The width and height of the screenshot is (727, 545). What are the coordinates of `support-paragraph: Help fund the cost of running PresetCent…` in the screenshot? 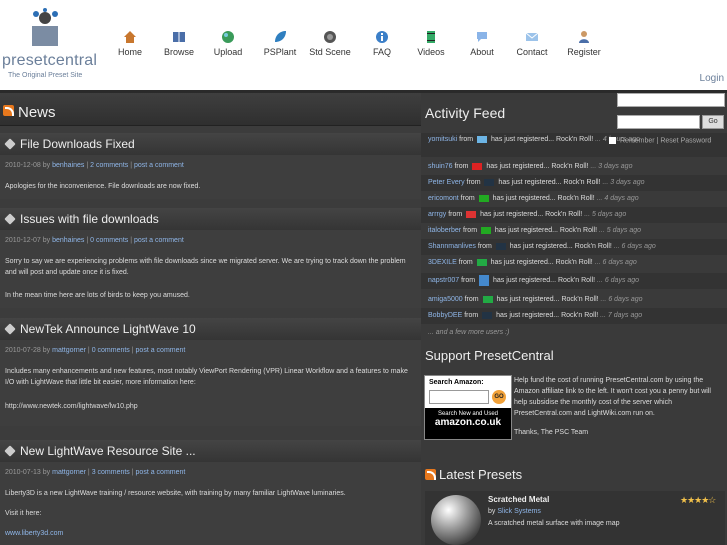 It's located at (612, 397).